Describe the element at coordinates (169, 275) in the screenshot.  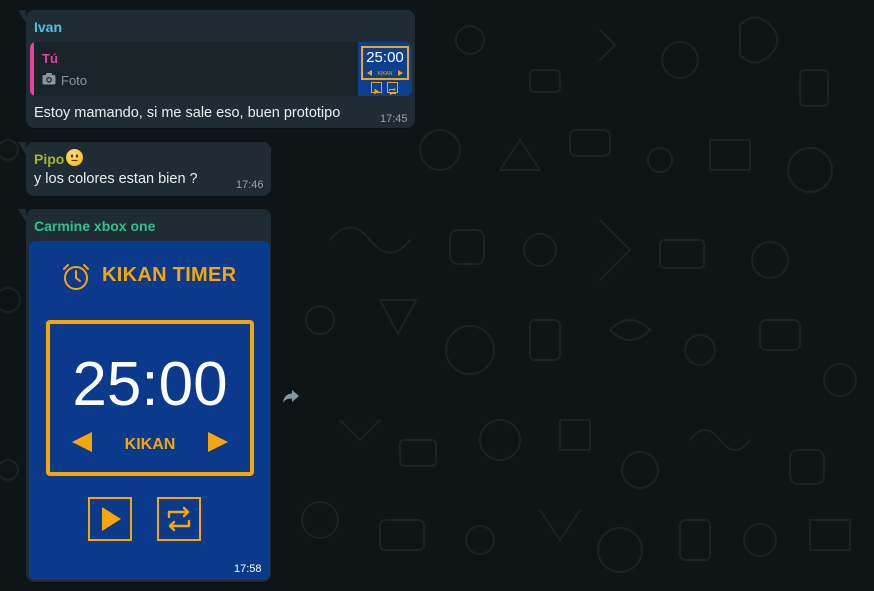
I see `app-title: KIKAN TIMER` at that location.